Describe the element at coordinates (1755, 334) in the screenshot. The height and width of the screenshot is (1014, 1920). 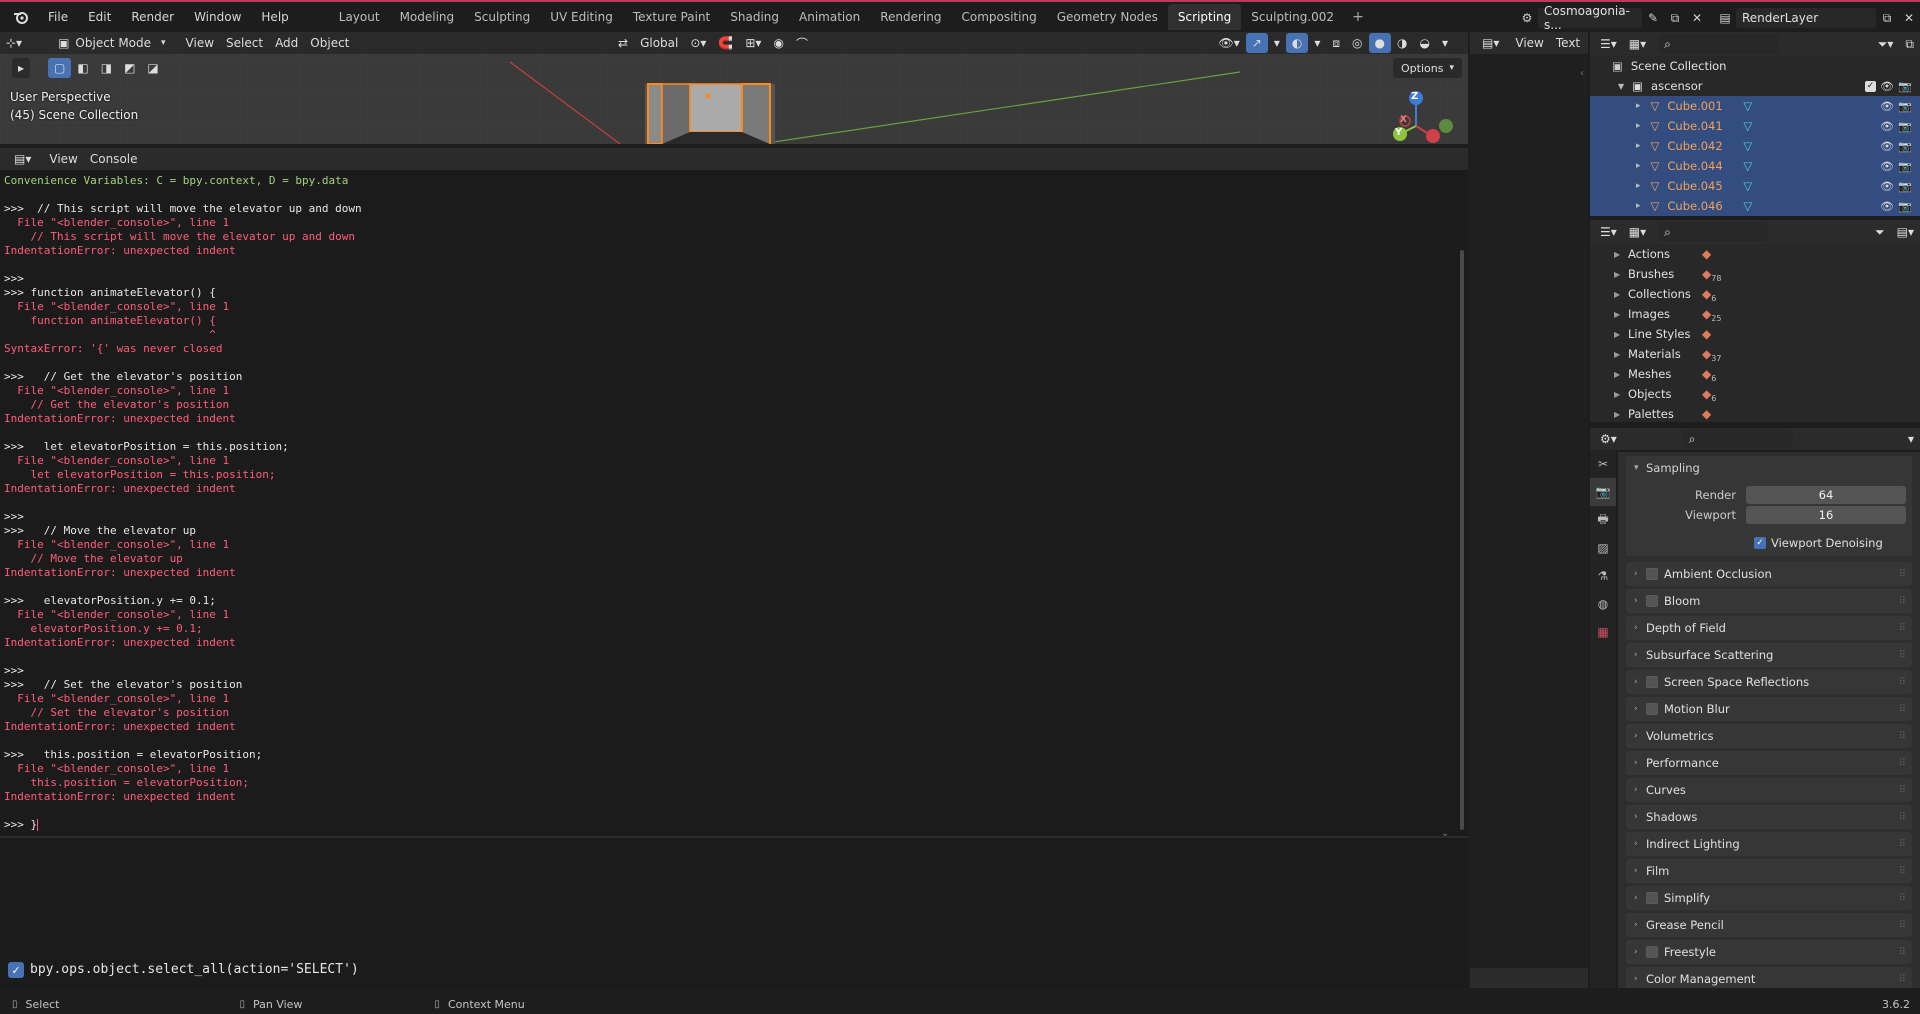
I see `datablock-line-styles: ▶ Line Styles ◆` at that location.